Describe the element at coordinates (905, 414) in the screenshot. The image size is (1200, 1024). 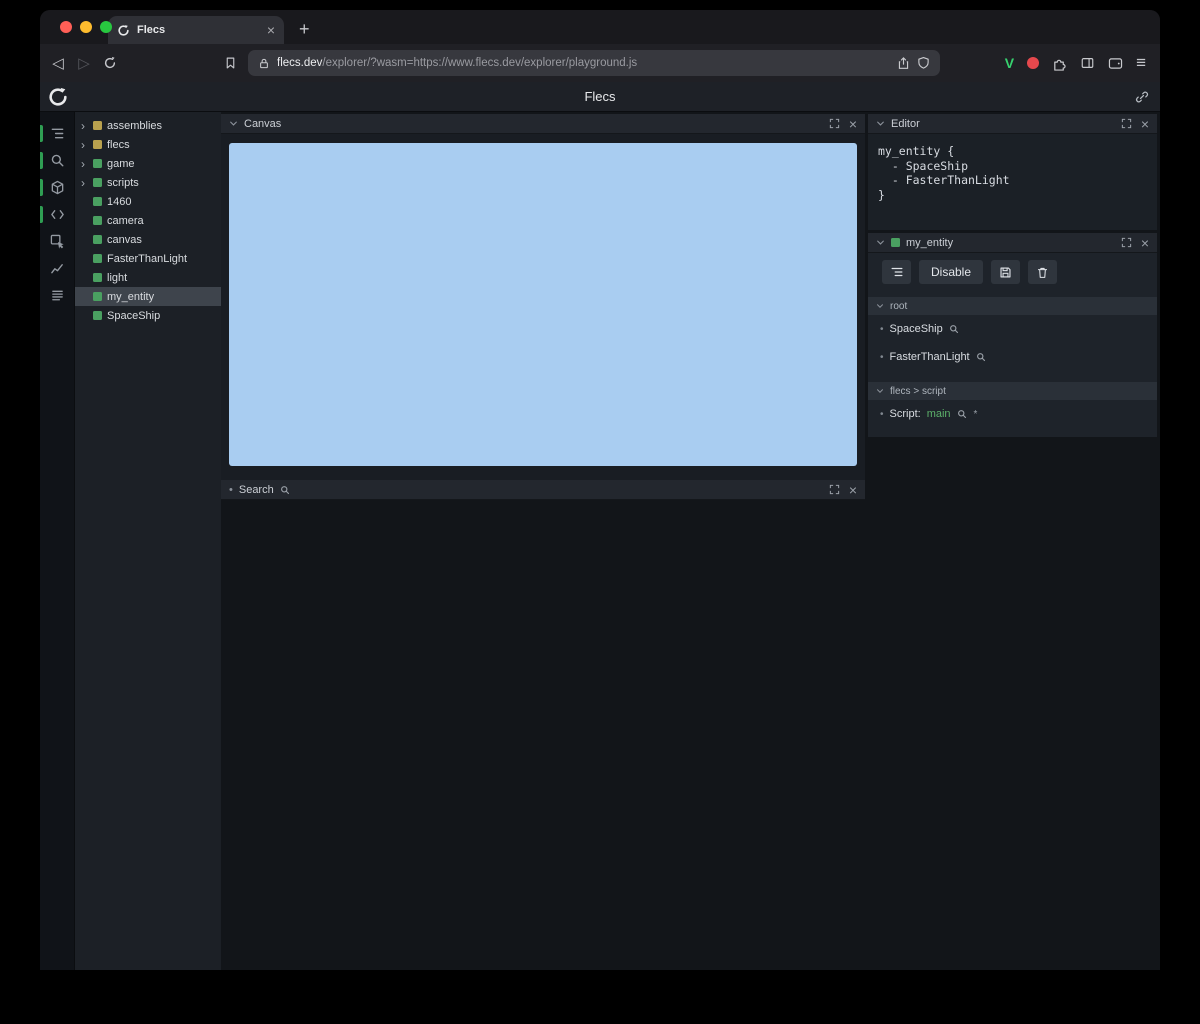
I see `component-prefix: Script:` at that location.